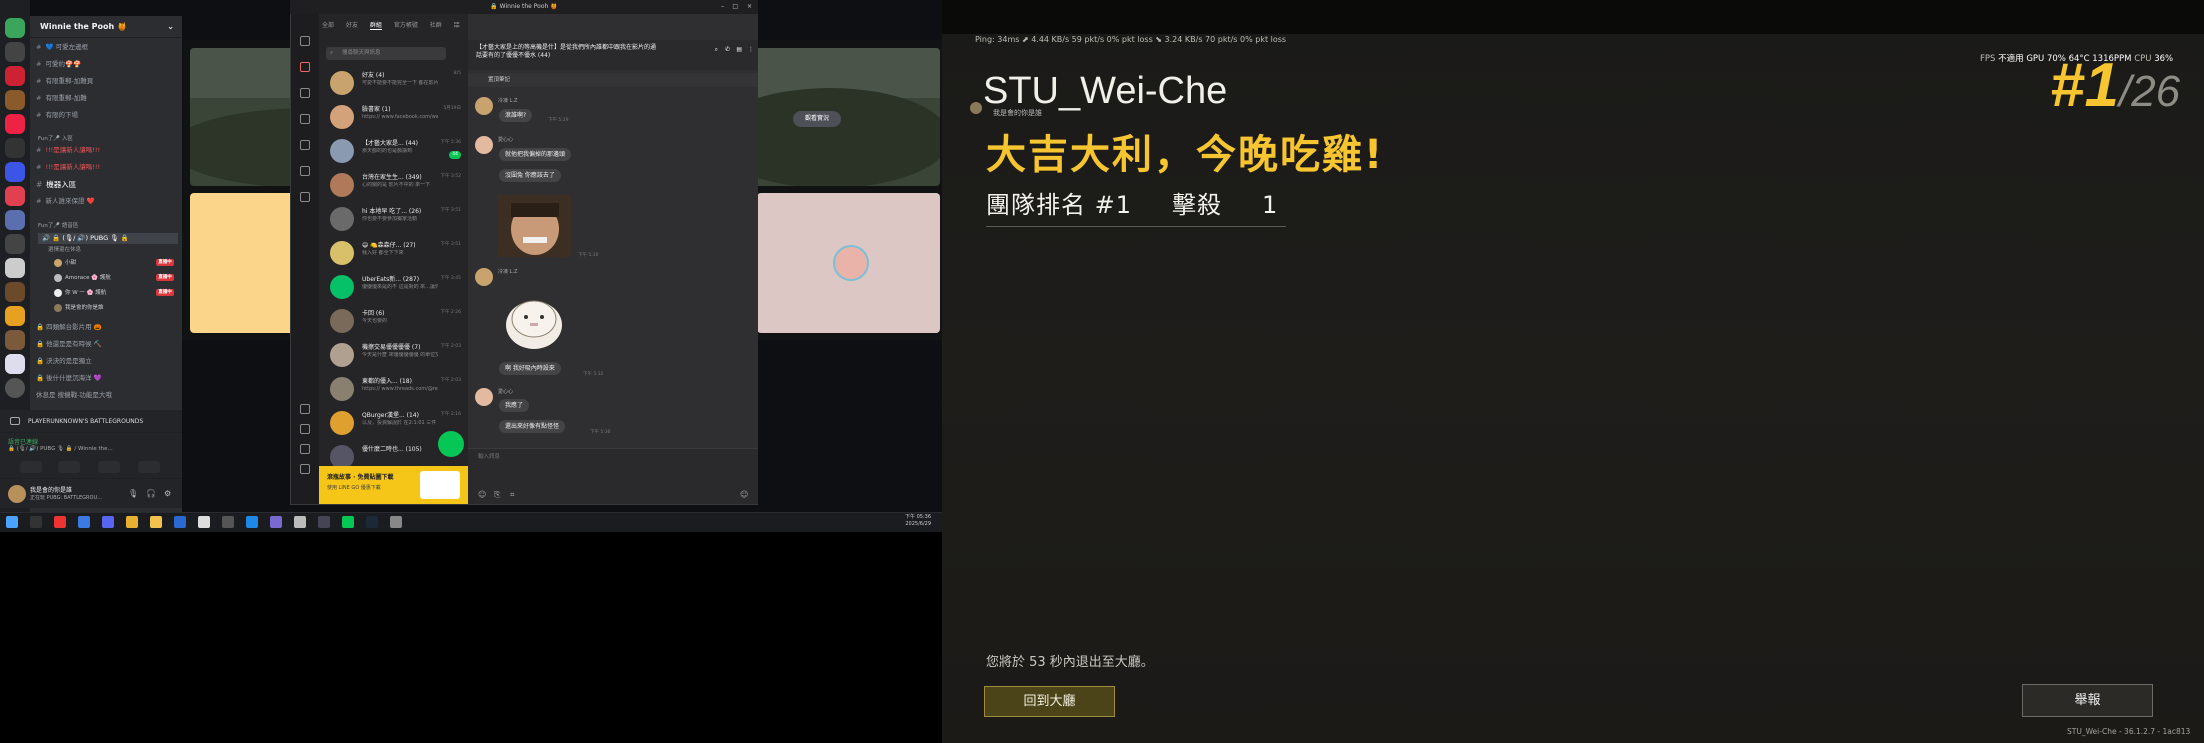 The image size is (2204, 743). What do you see at coordinates (57, 115) in the screenshot?
I see `channel-item: # 有限的下場` at bounding box center [57, 115].